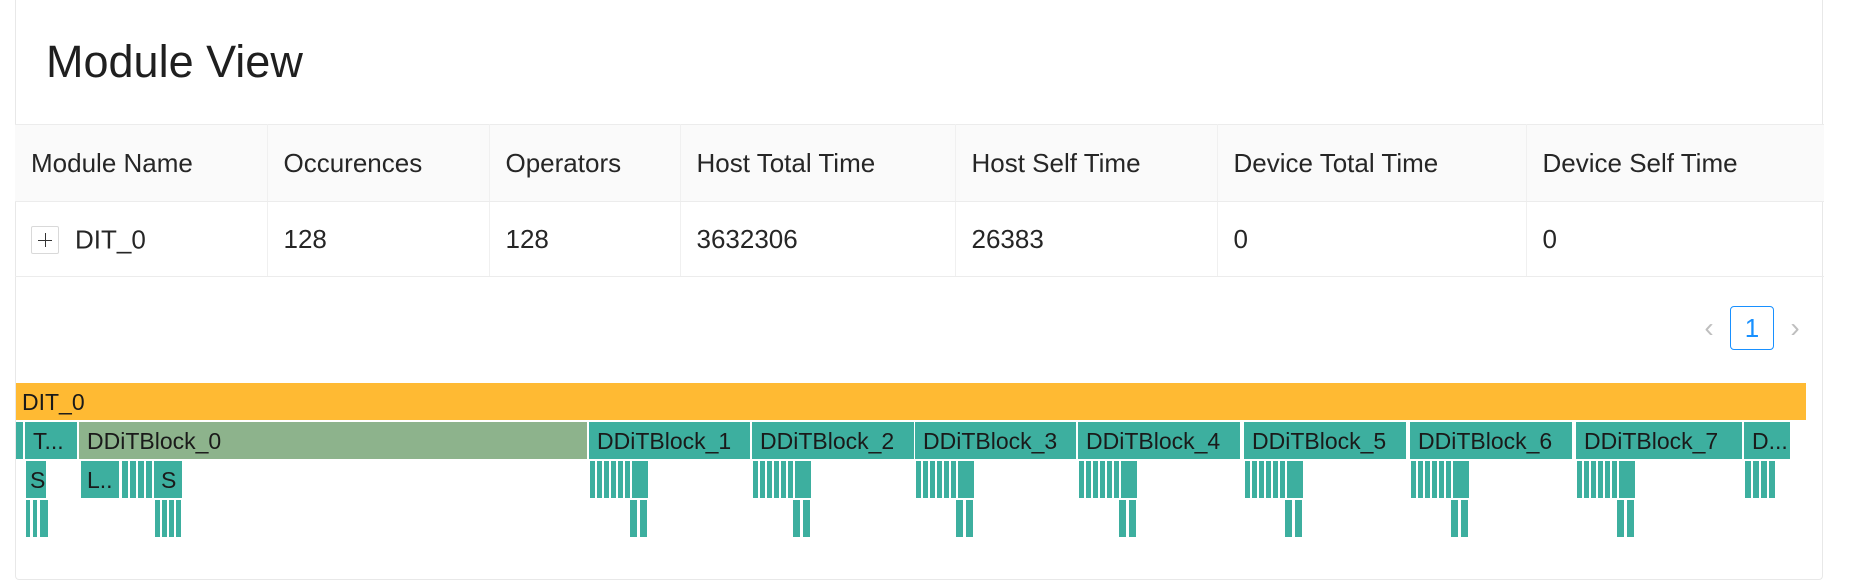 This screenshot has height=580, width=1849. I want to click on column-header-device-self-time: Device Self Time, so click(1675, 163).